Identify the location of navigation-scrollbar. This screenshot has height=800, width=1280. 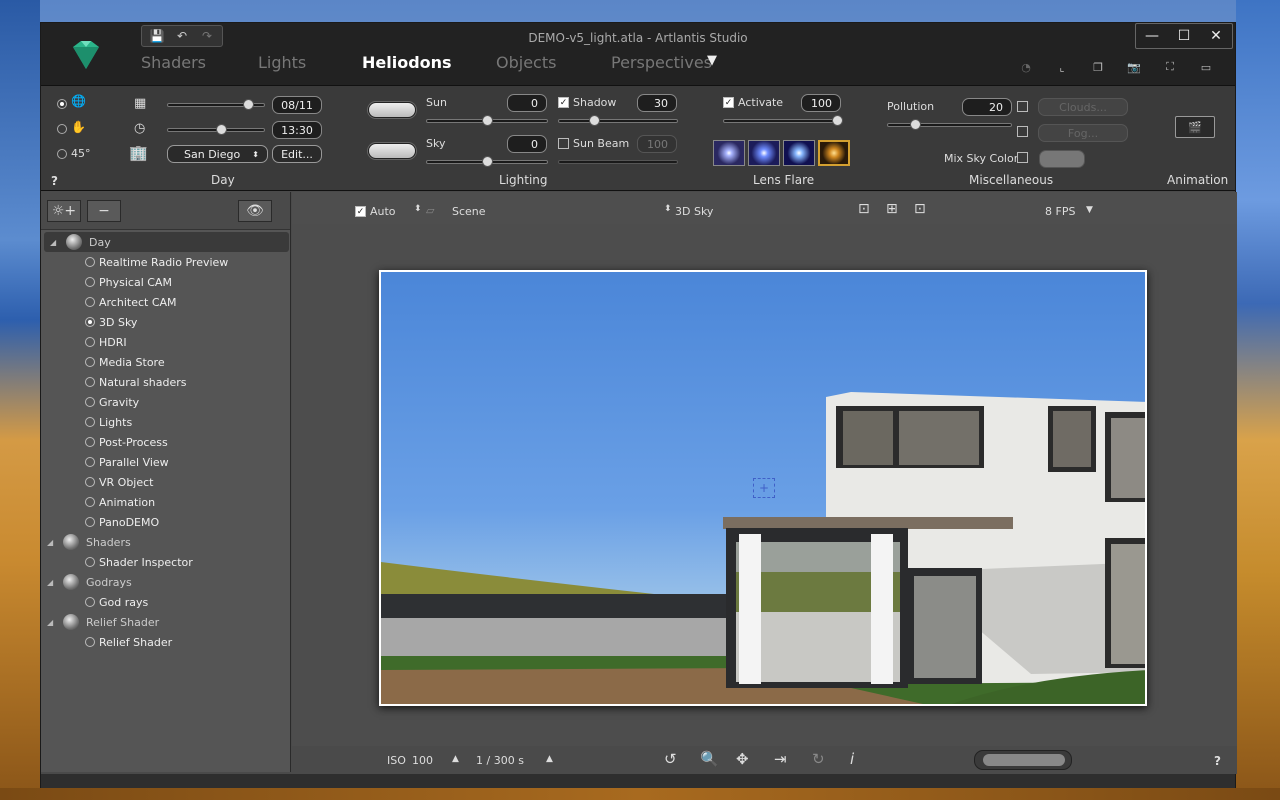
(1023, 760).